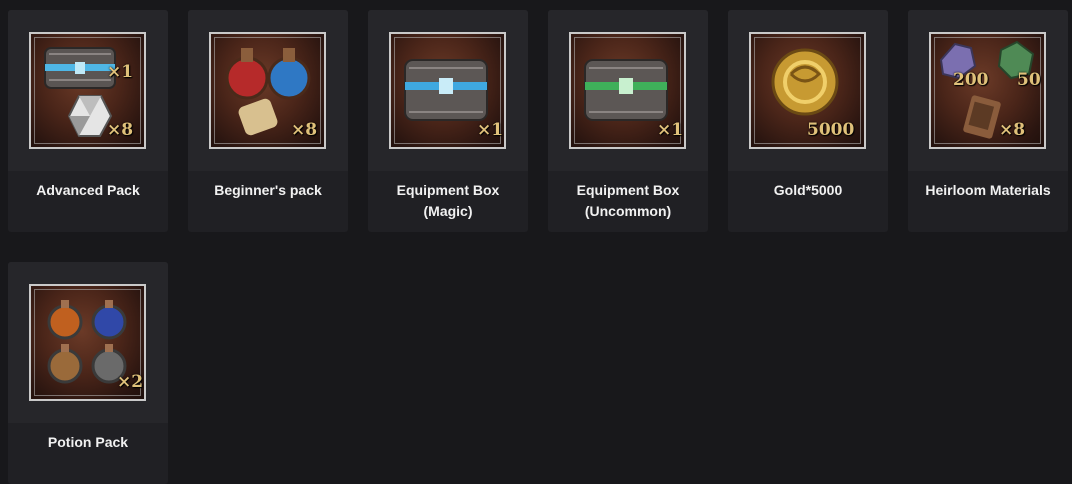  I want to click on d20-dice-icon, so click(90, 116).